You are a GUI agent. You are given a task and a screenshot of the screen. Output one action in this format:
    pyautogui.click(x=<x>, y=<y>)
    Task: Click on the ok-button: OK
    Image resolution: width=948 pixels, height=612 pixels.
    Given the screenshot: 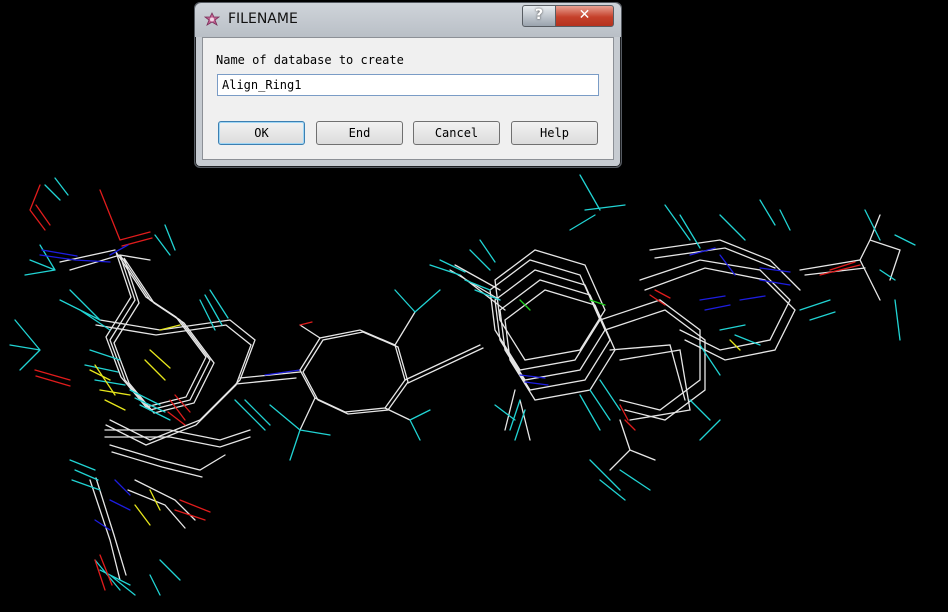 What is the action you would take?
    pyautogui.click(x=261, y=133)
    